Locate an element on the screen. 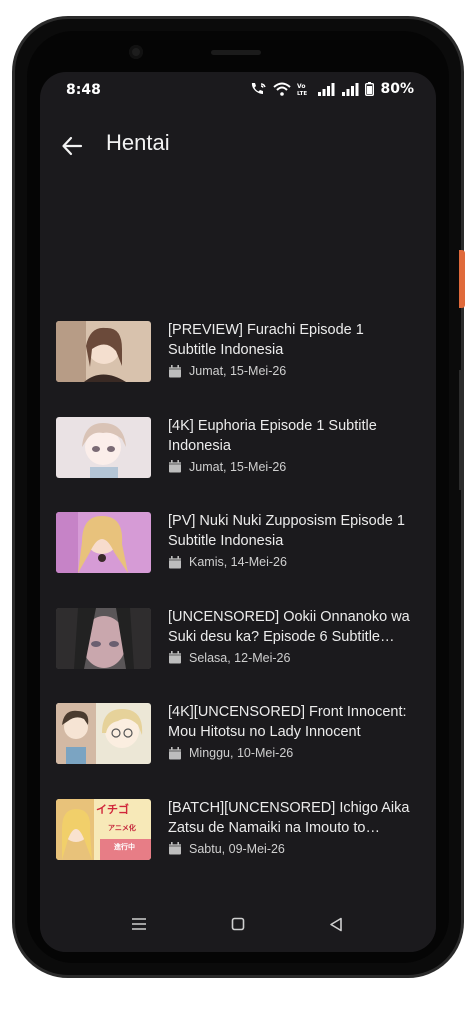 The image size is (475, 1024). status-time: 8:48 is located at coordinates (83, 90).